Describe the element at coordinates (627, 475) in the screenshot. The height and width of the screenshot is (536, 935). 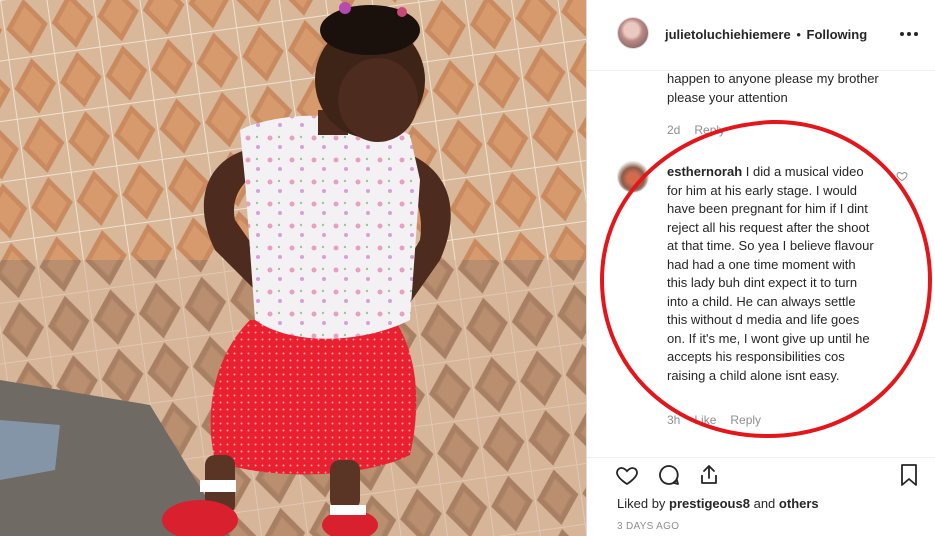
I see `like-heart-icon` at that location.